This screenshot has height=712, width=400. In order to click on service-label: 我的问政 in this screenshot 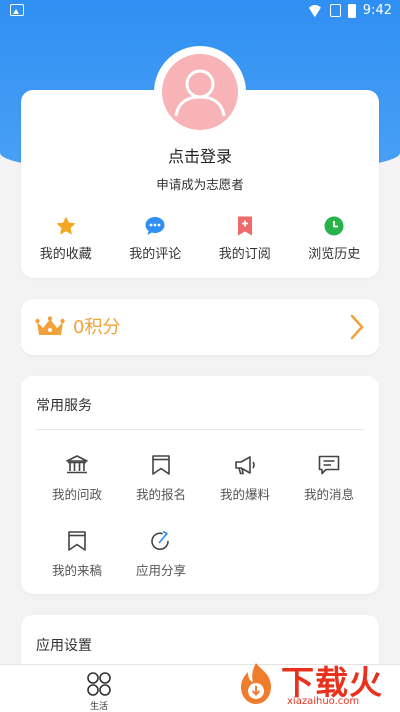, I will do `click(76, 494)`.